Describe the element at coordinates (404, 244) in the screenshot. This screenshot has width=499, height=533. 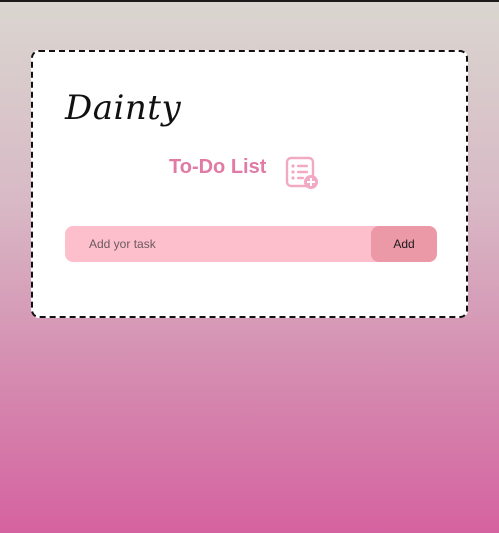
I see `add-task-button: Add` at that location.